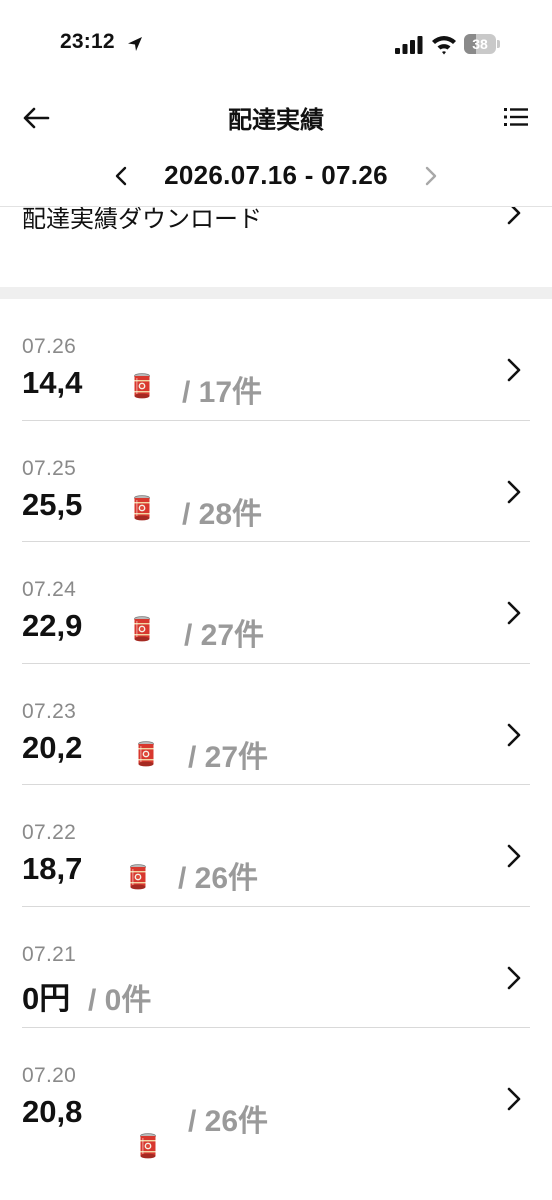  Describe the element at coordinates (52, 504) in the screenshot. I see `record-amount: 25,5` at that location.